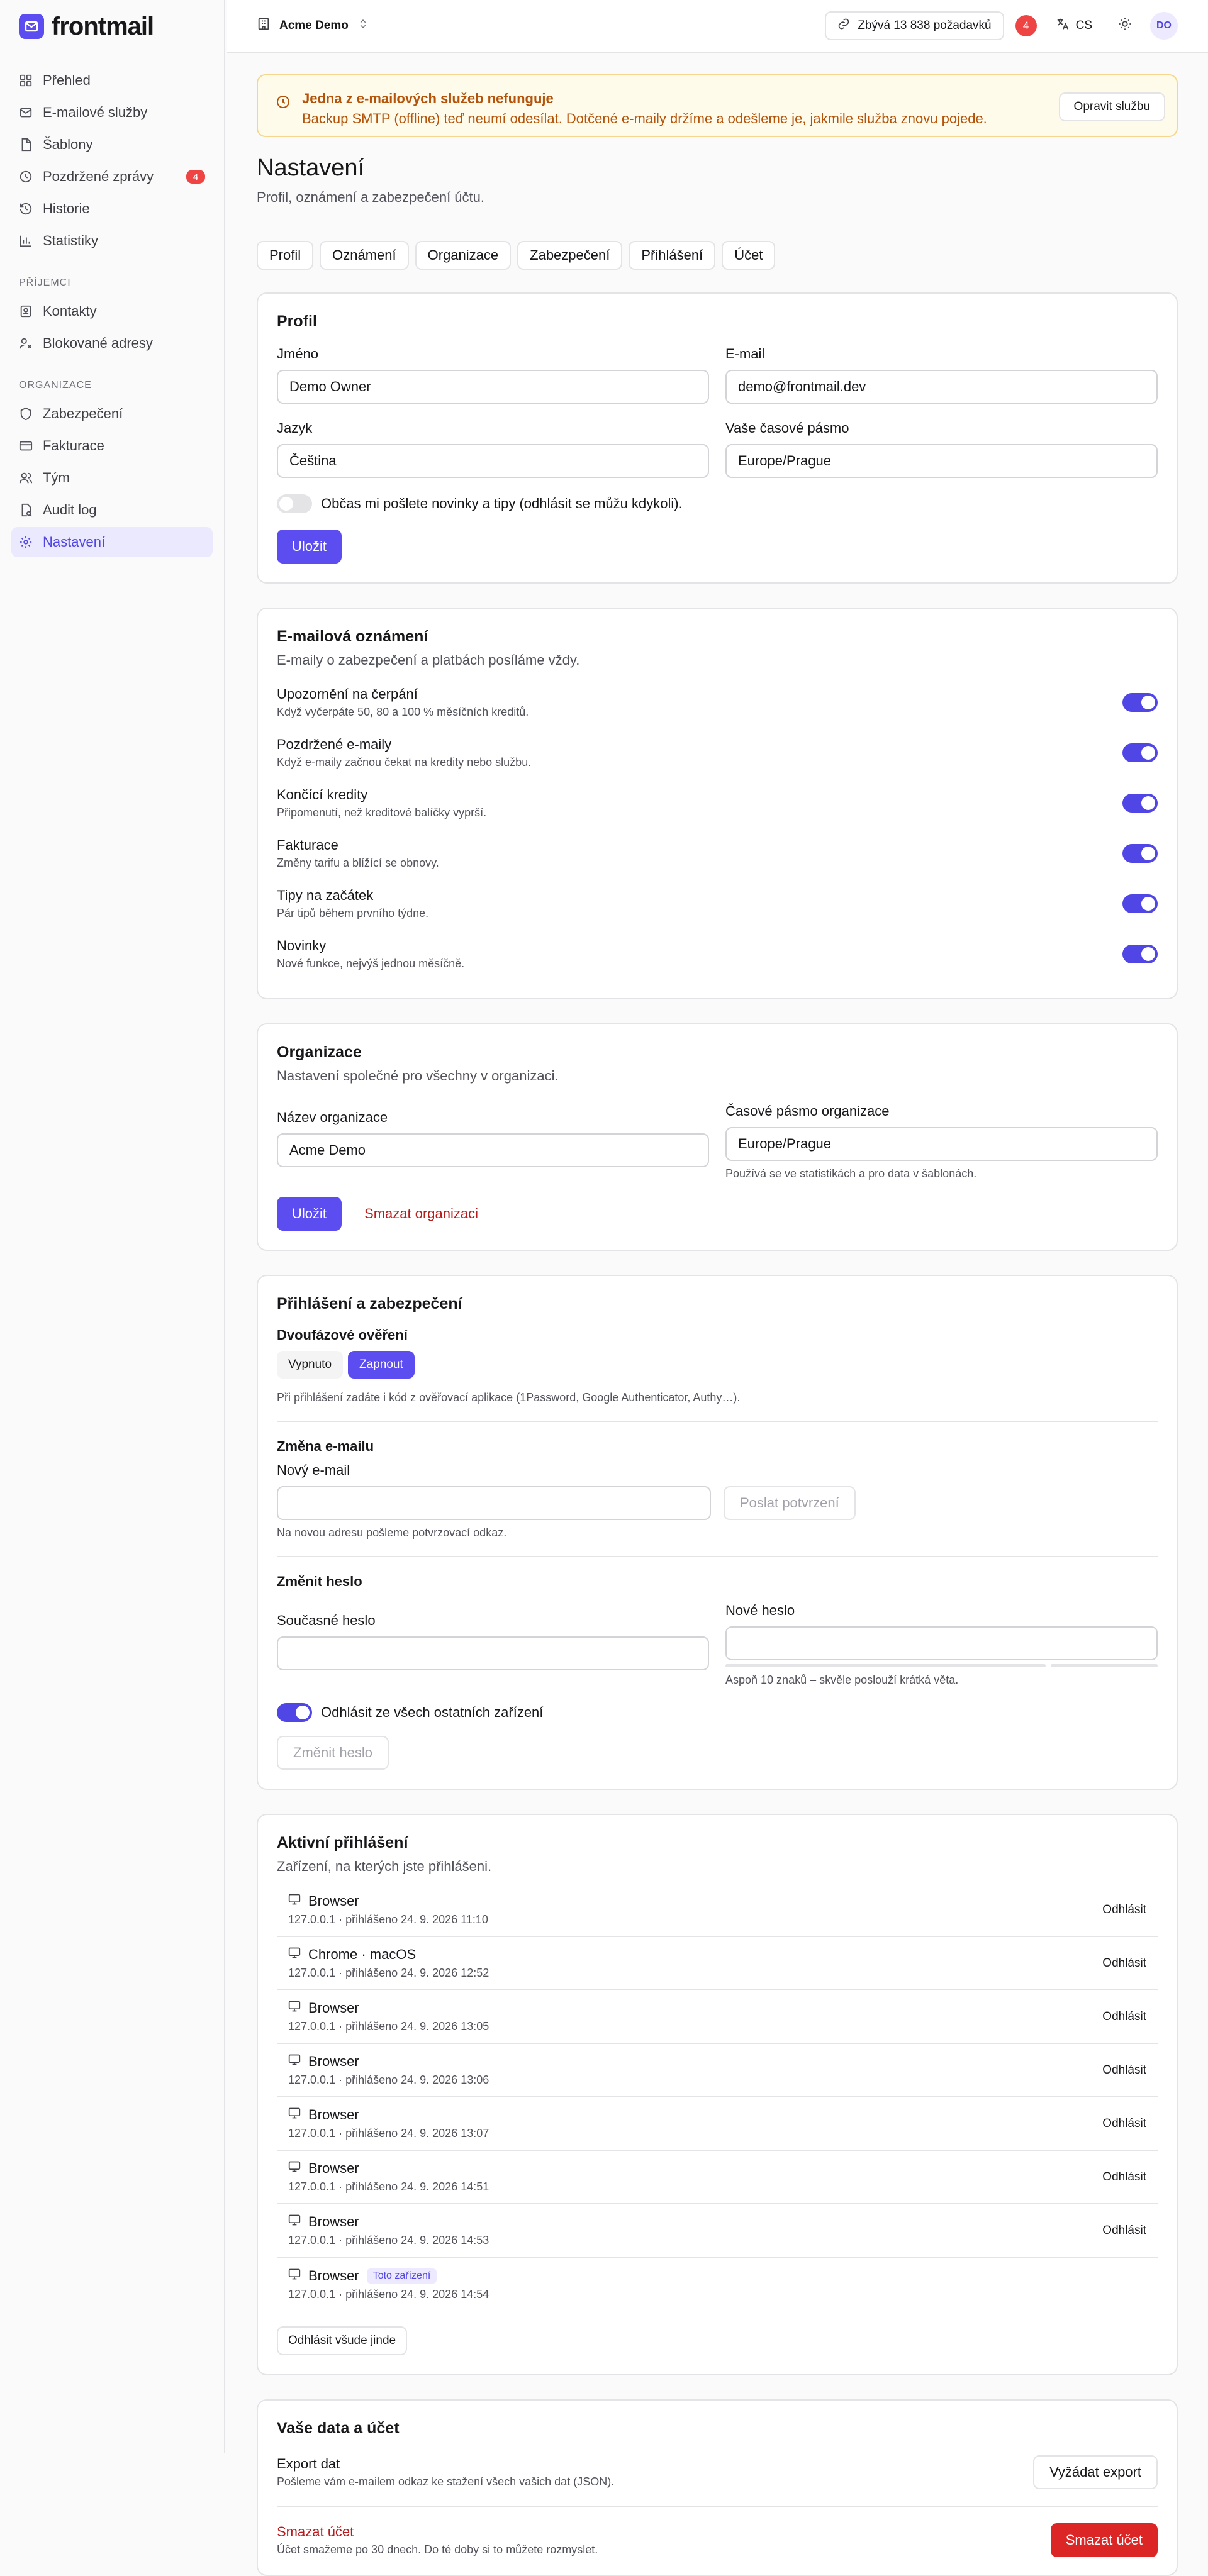  What do you see at coordinates (941, 461) in the screenshot?
I see `timezone-select: Europe/Prague` at bounding box center [941, 461].